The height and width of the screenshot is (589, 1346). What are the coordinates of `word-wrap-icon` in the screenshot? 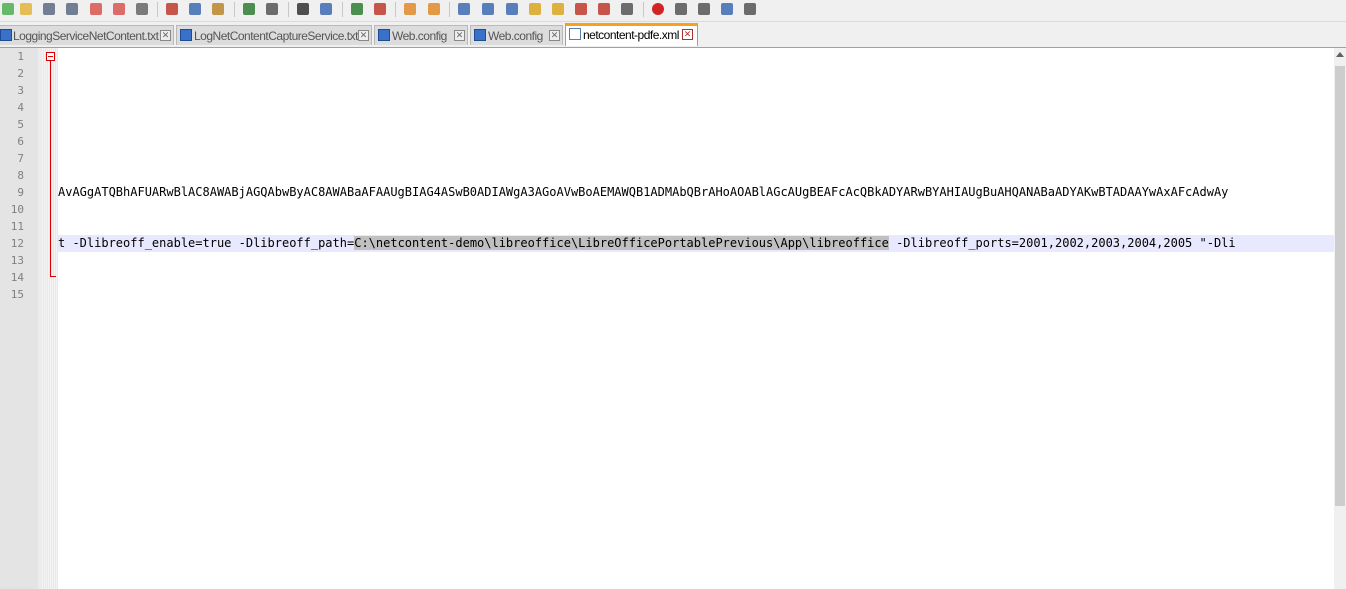 It's located at (464, 9).